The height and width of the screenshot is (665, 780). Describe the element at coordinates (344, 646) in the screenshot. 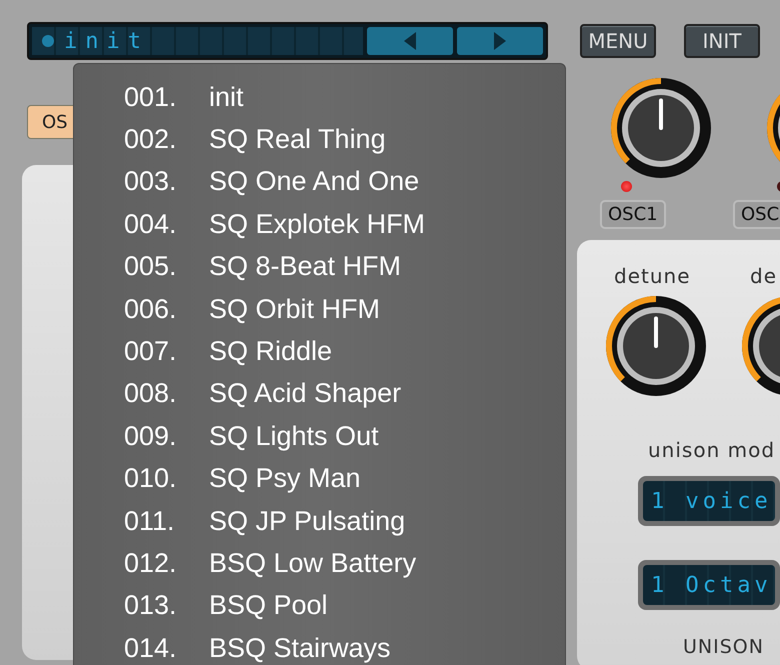

I see `preset-menu-item: 014. BSQ Stairways` at that location.